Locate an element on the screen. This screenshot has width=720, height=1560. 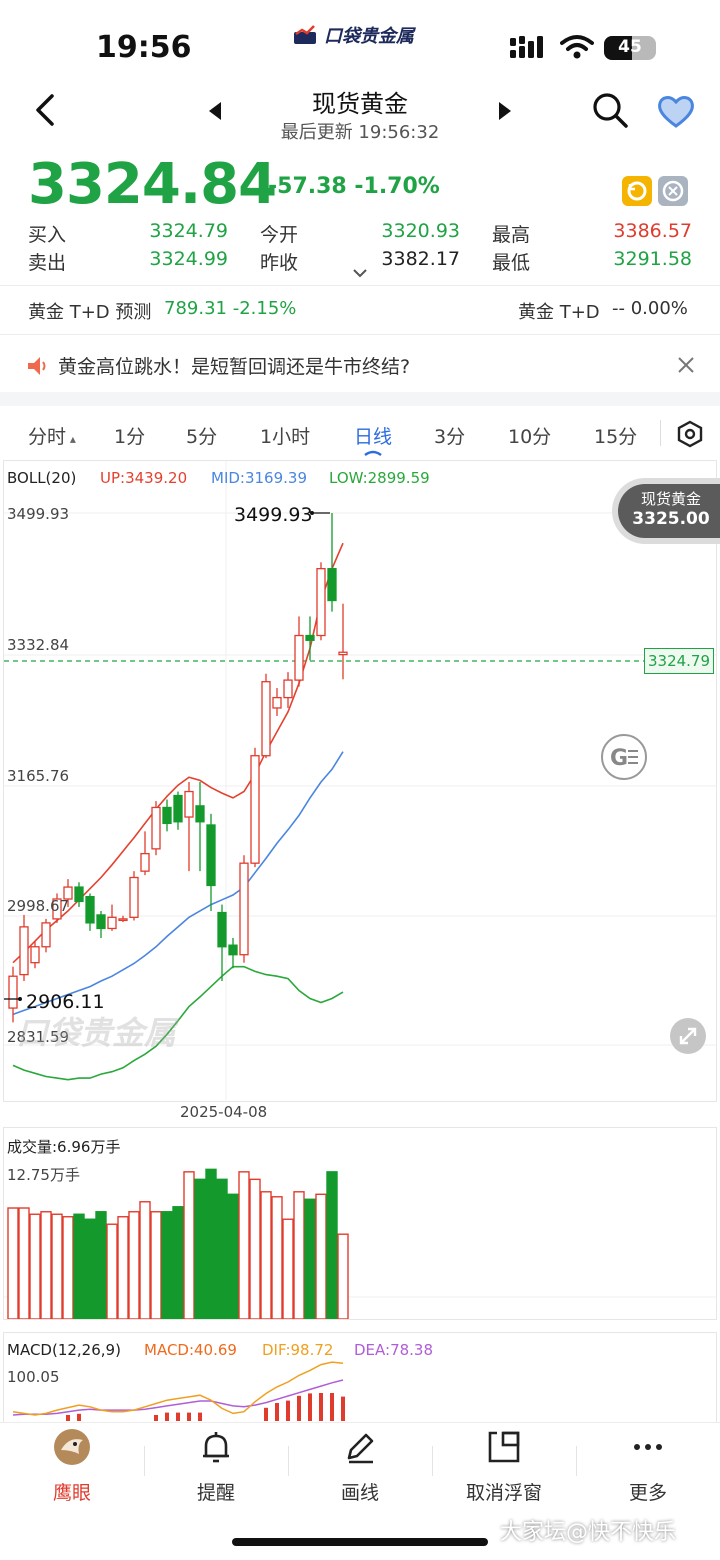
boll-mid-value: MID:3169.39 is located at coordinates (259, 478).